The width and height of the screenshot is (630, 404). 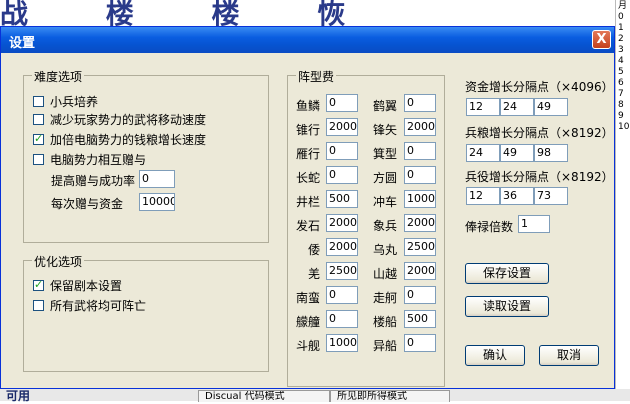 I want to click on background-app-header: 战 楼 楼 恢, so click(x=315, y=13).